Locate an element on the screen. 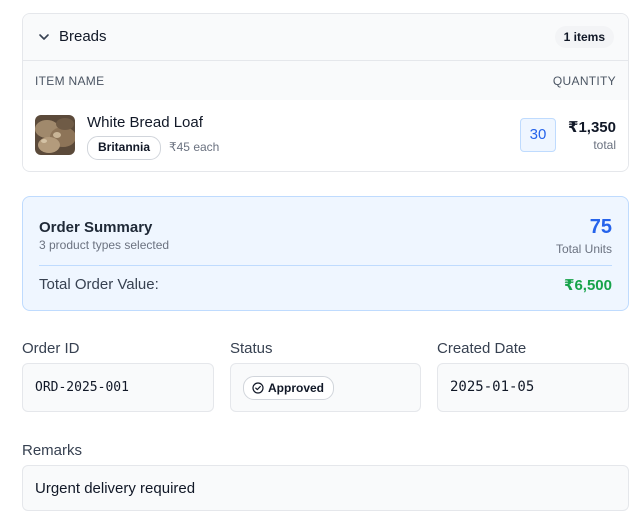 This screenshot has width=641, height=526. status-field: Approved is located at coordinates (325, 387).